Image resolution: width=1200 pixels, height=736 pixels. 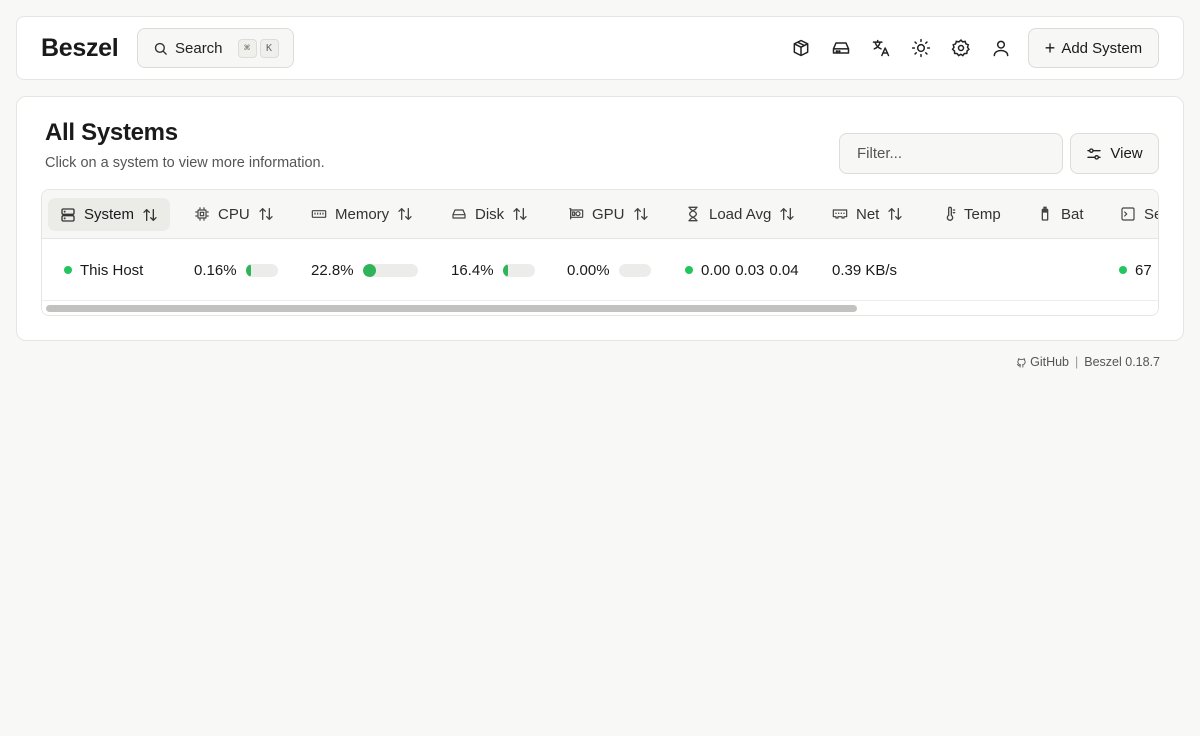 What do you see at coordinates (111, 132) in the screenshot?
I see `page-title: All Systems` at bounding box center [111, 132].